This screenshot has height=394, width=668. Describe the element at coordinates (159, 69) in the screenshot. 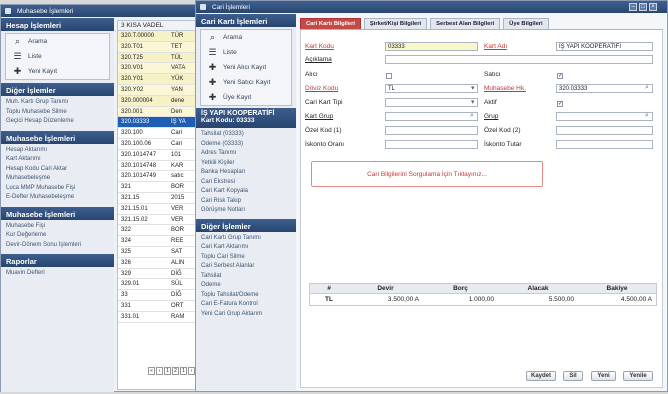

I see `account-row: 320.V01 VATA` at that location.